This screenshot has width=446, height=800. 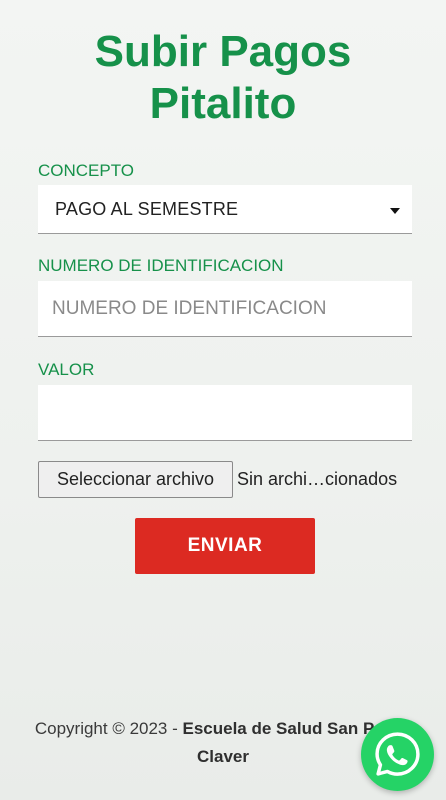 I want to click on file-status-text: Sin archi…cionados, so click(x=317, y=479).